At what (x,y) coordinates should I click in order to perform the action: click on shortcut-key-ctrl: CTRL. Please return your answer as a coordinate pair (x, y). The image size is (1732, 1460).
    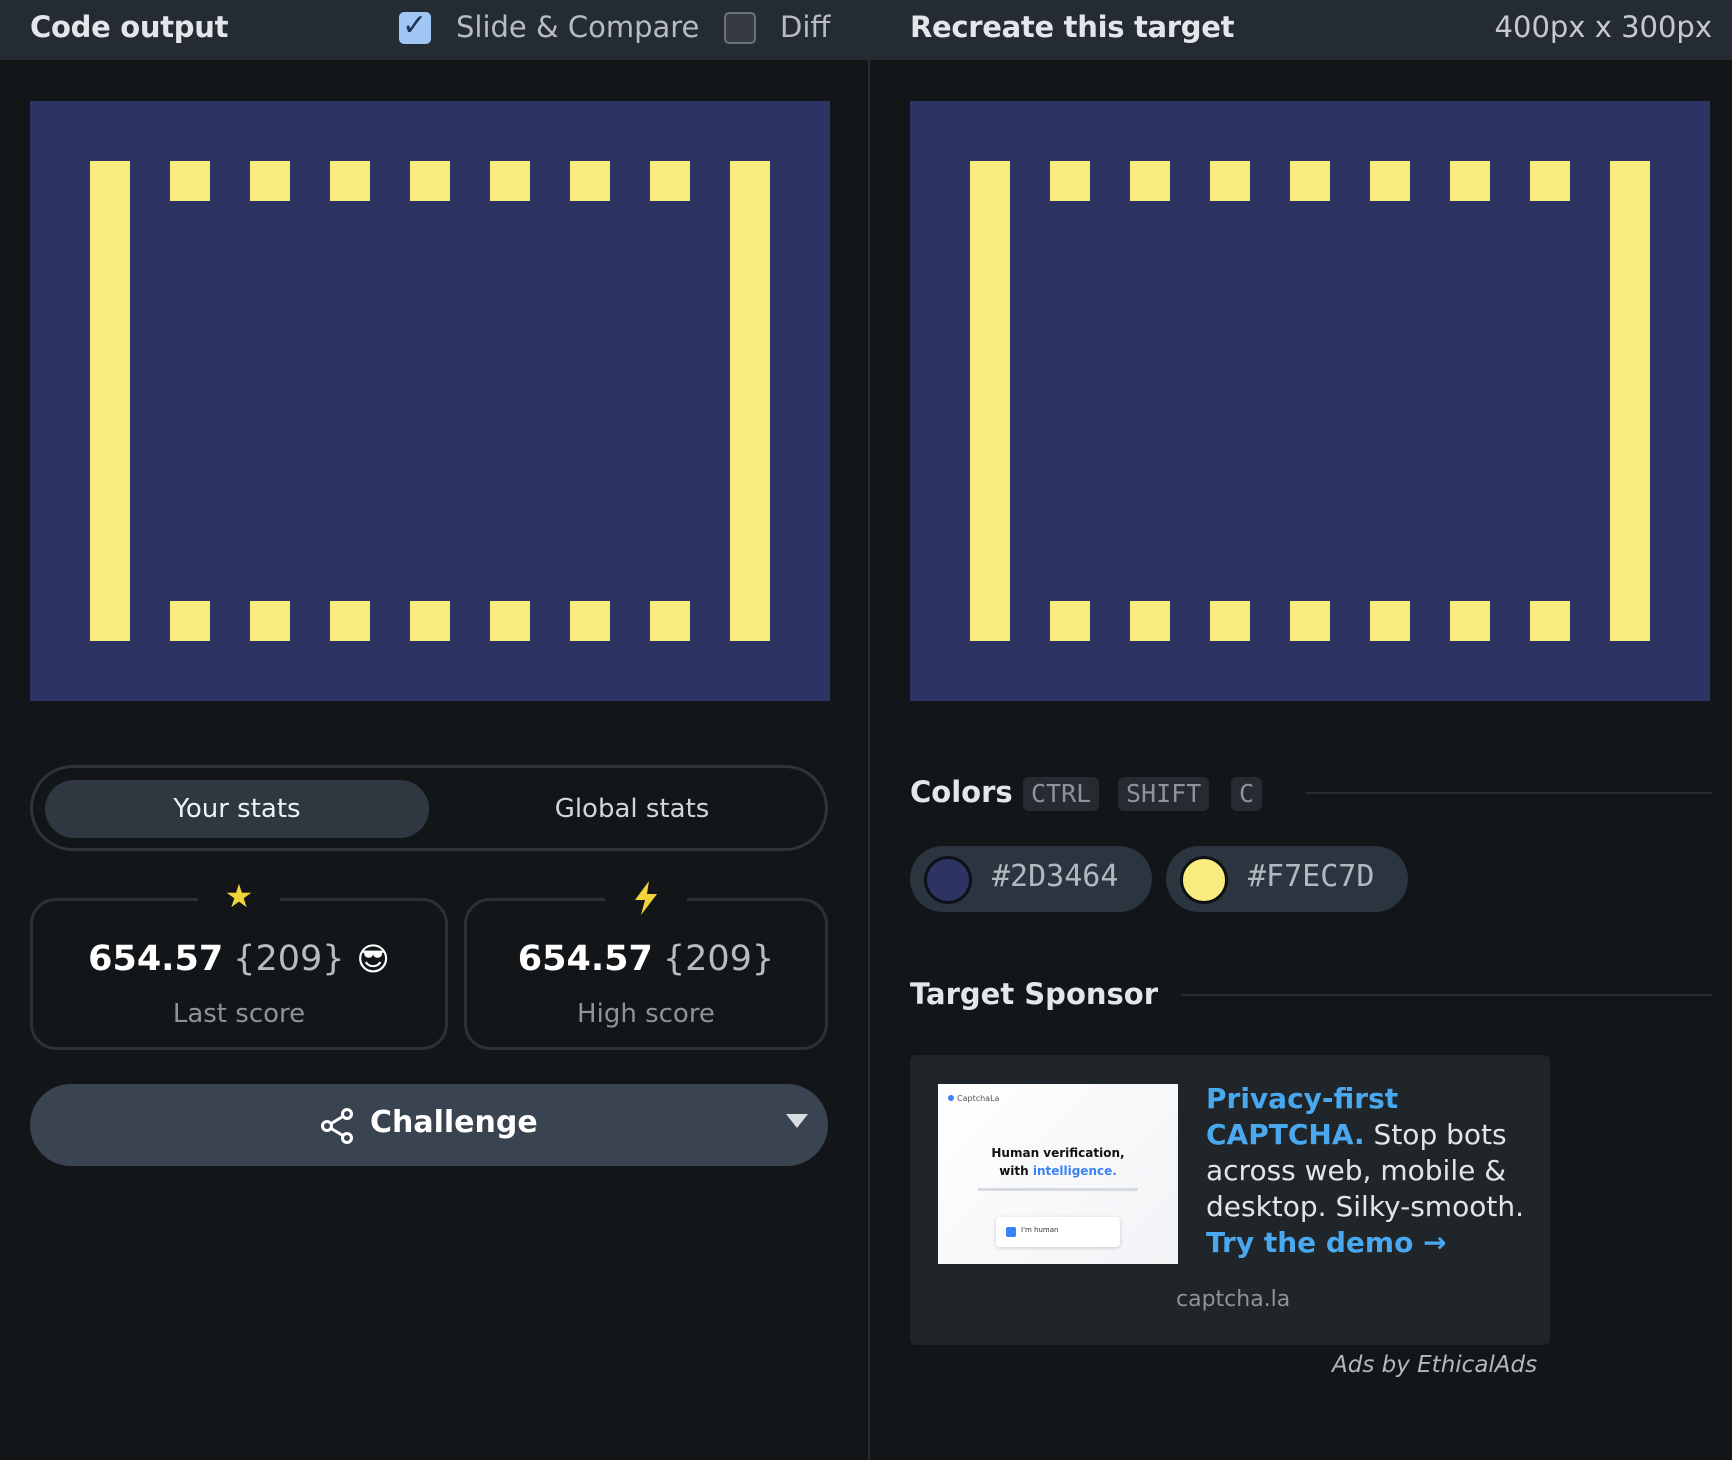
    Looking at the image, I should click on (1061, 794).